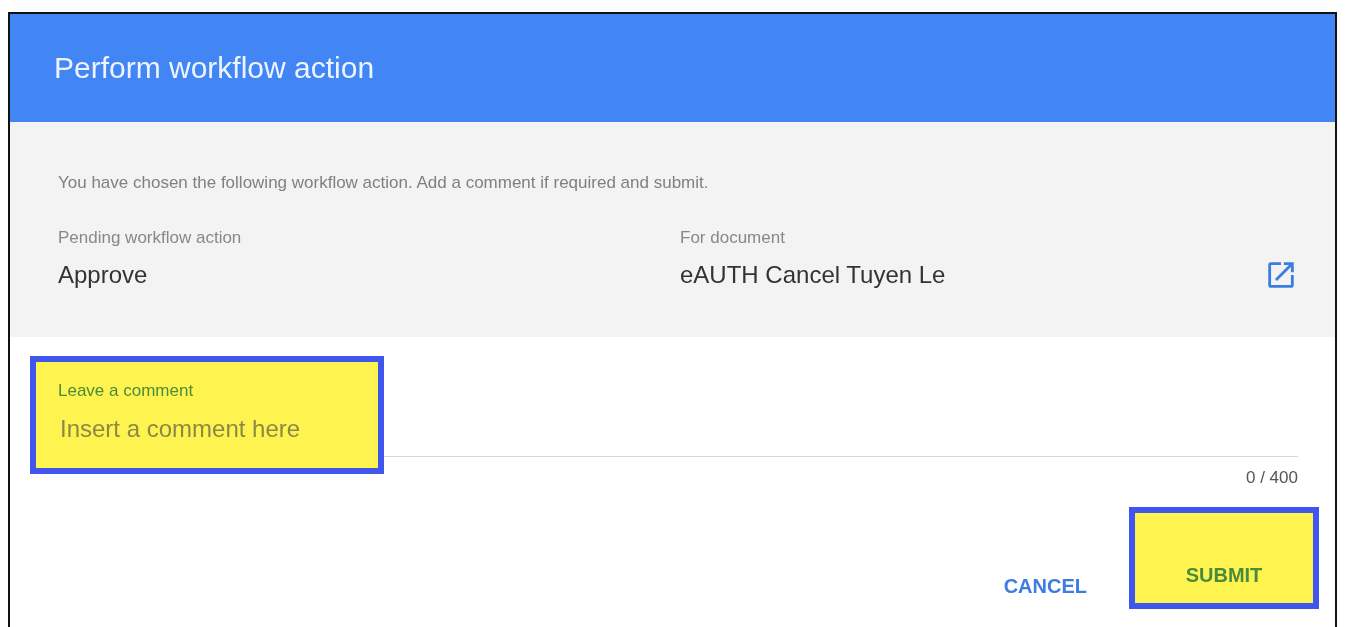 The width and height of the screenshot is (1345, 627). Describe the element at coordinates (384, 183) in the screenshot. I see `intro-text: You have chosen the following workflow action. Add a comment if required and submit.` at that location.